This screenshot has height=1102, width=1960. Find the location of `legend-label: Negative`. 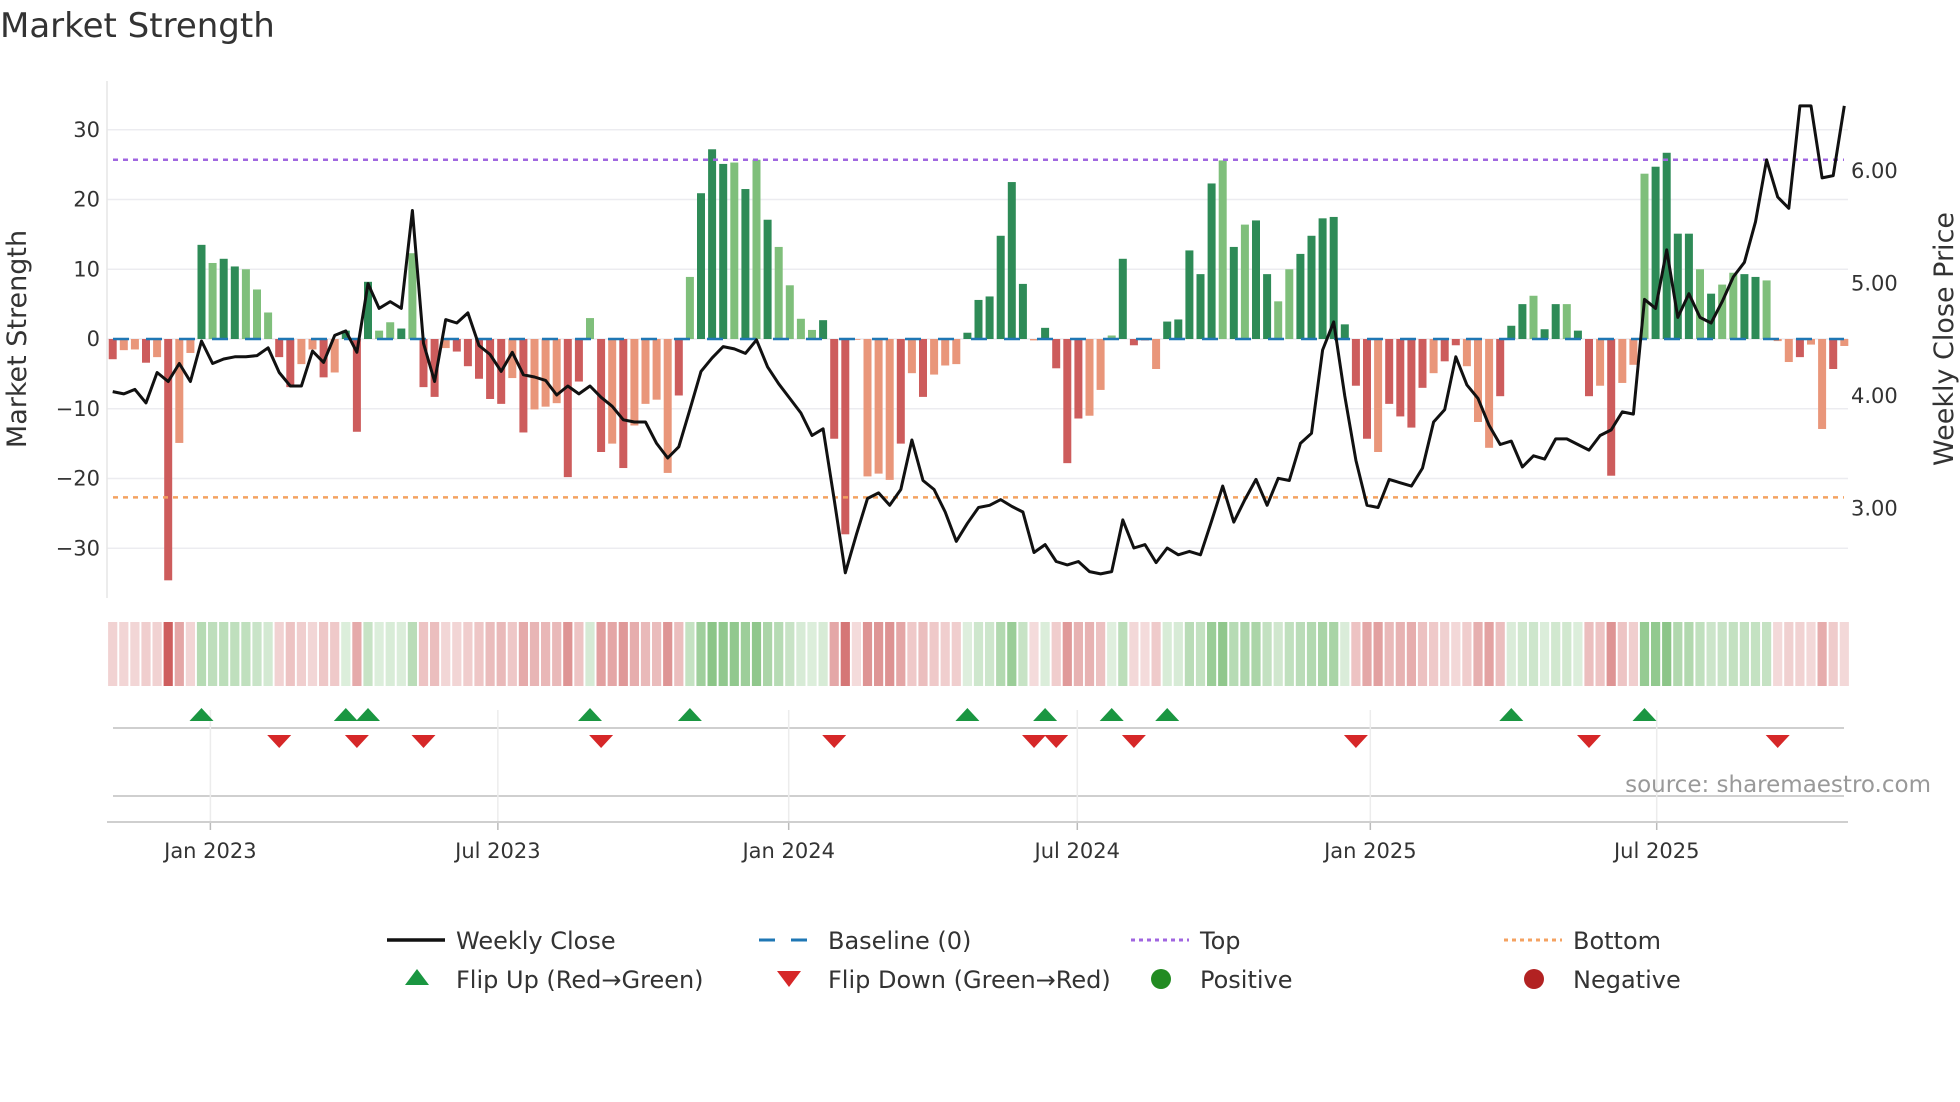

legend-label: Negative is located at coordinates (1627, 980).